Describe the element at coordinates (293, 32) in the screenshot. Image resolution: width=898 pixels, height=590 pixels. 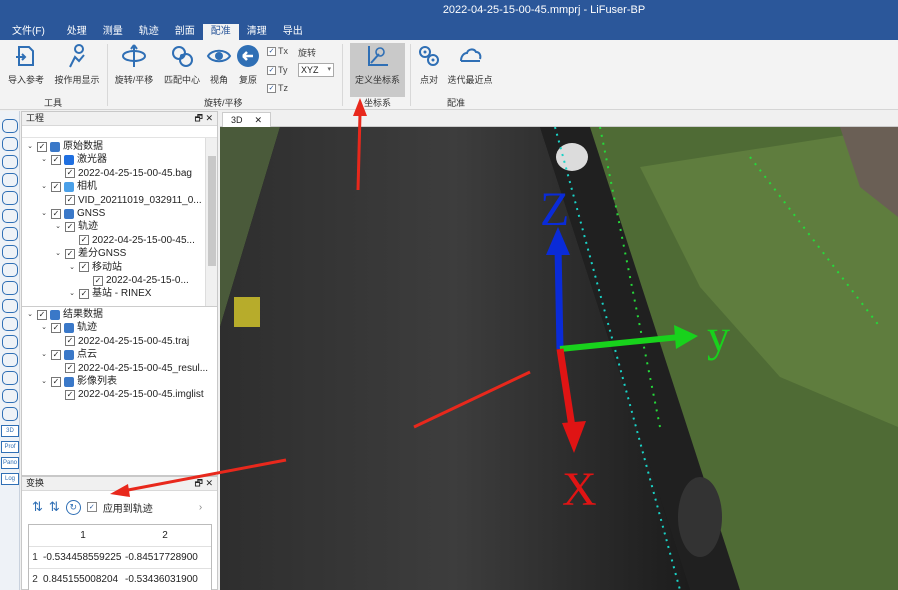
I see `menu-item: 导出` at that location.